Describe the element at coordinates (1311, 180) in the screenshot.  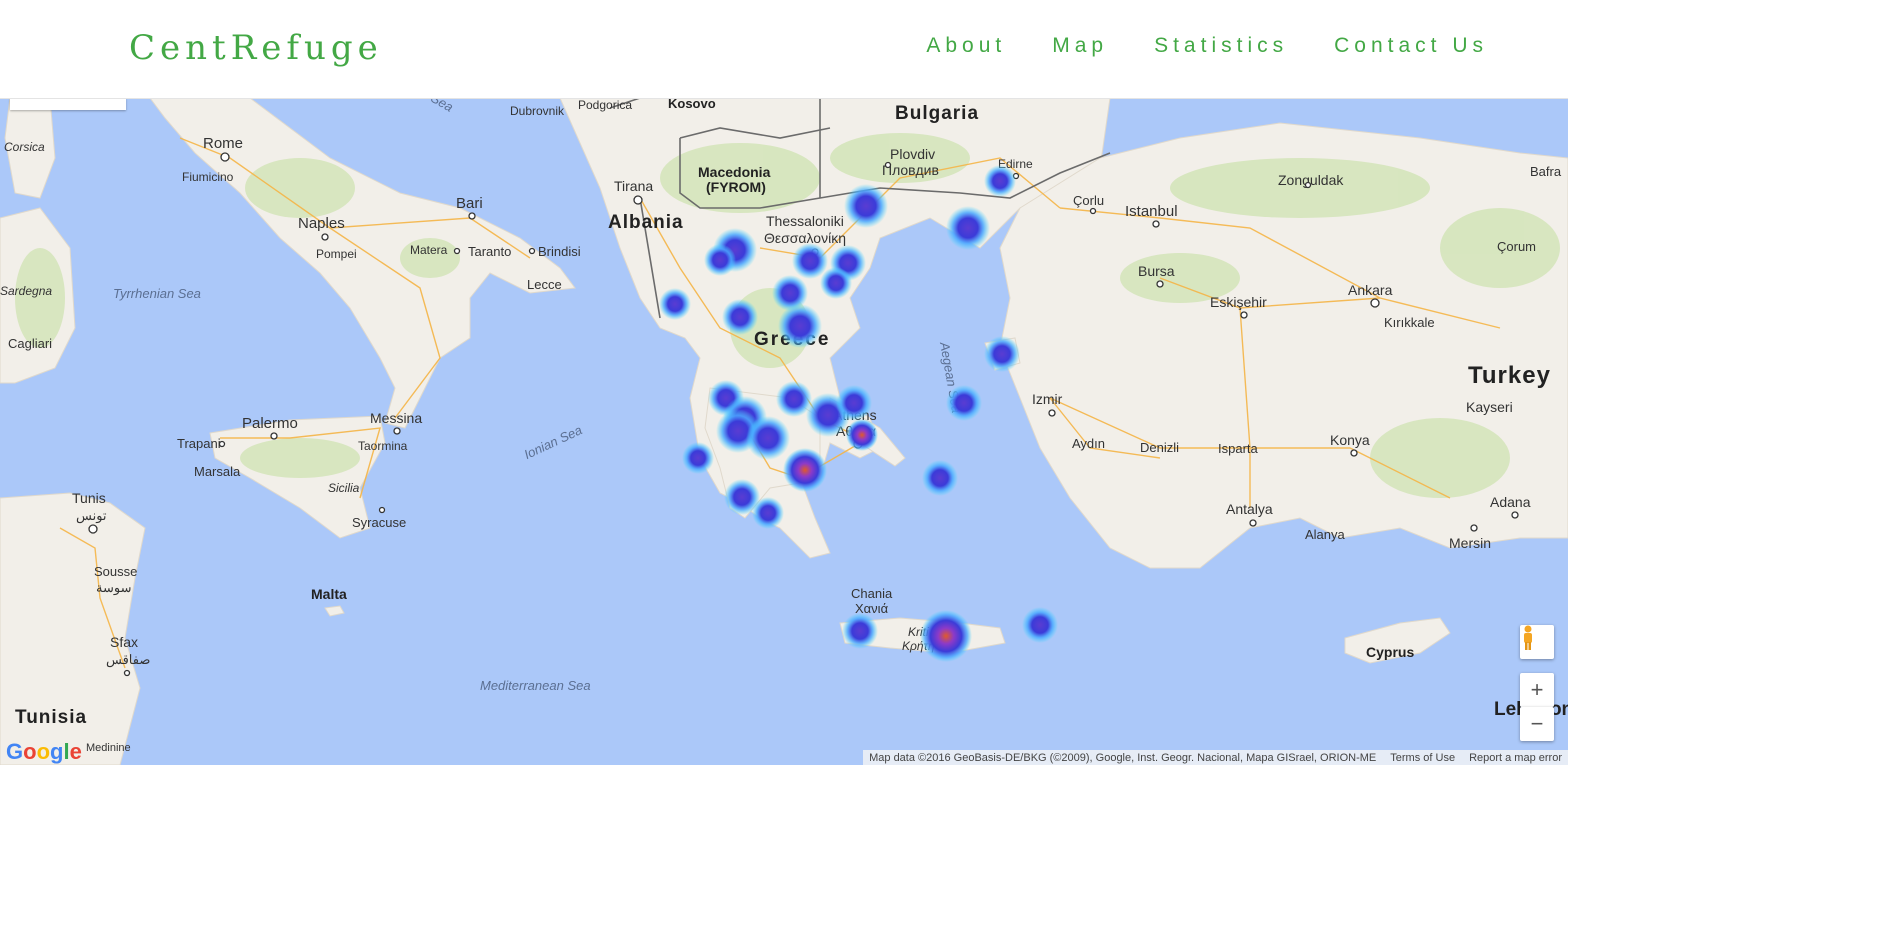
I see `label-zonguldak: Zonguldak` at that location.